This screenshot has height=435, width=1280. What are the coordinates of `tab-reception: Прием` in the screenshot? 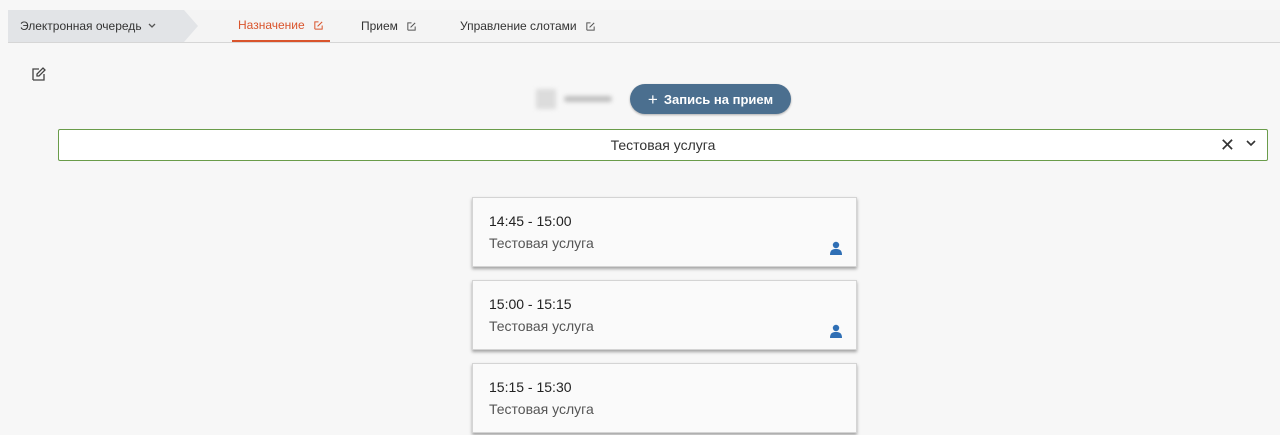 It's located at (389, 26).